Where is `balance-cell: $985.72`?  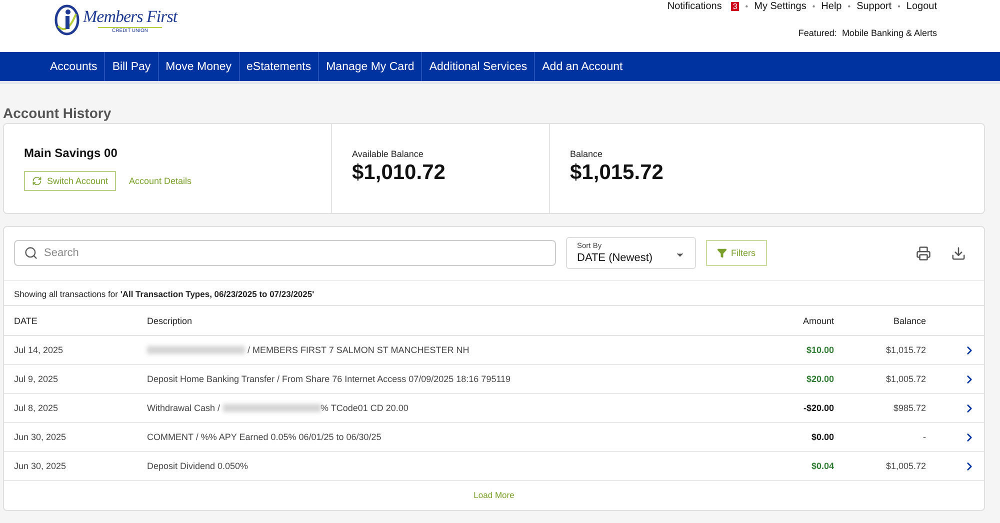 balance-cell: $985.72 is located at coordinates (890, 408).